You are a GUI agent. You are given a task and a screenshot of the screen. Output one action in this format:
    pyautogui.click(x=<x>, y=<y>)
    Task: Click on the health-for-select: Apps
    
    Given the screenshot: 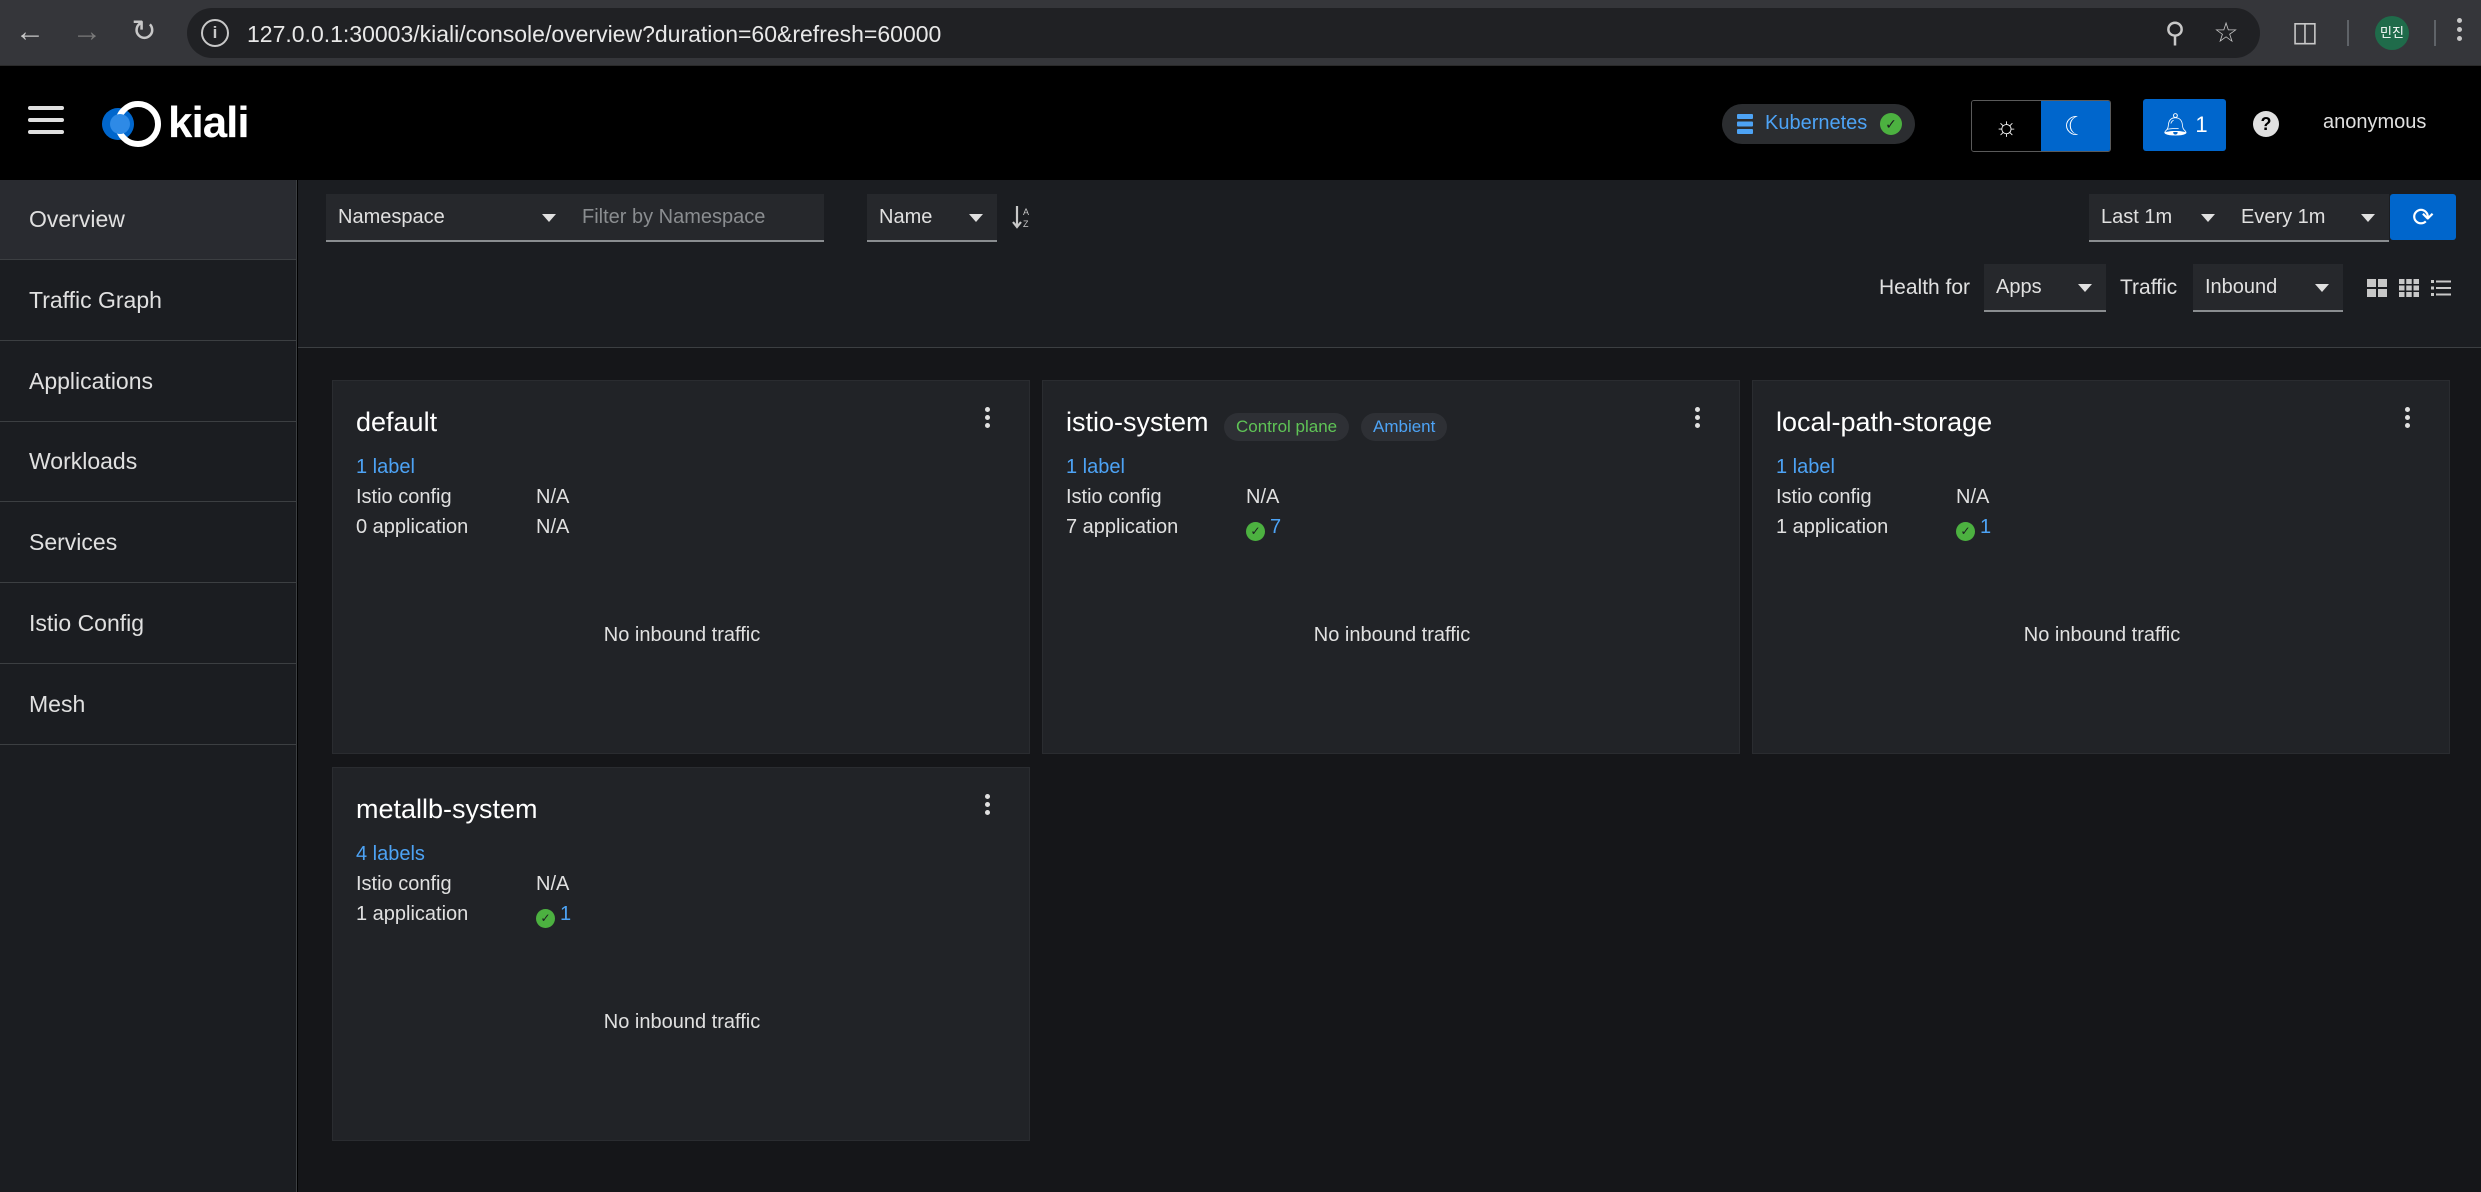 What is the action you would take?
    pyautogui.click(x=2045, y=288)
    